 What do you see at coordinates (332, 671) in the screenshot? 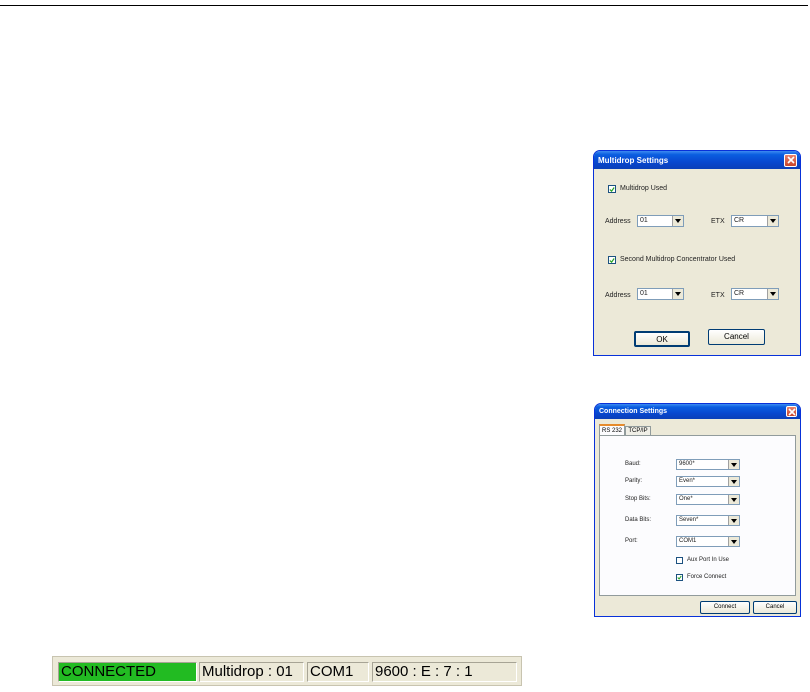
I see `port-status-text: COM1` at bounding box center [332, 671].